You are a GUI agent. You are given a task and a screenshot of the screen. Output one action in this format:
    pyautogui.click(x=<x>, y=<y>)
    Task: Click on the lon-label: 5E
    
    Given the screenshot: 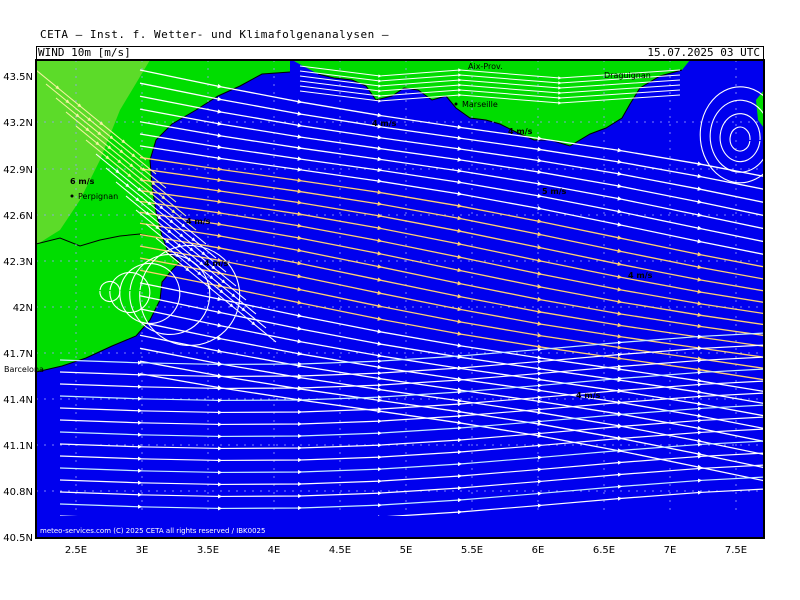 What is the action you would take?
    pyautogui.click(x=406, y=550)
    